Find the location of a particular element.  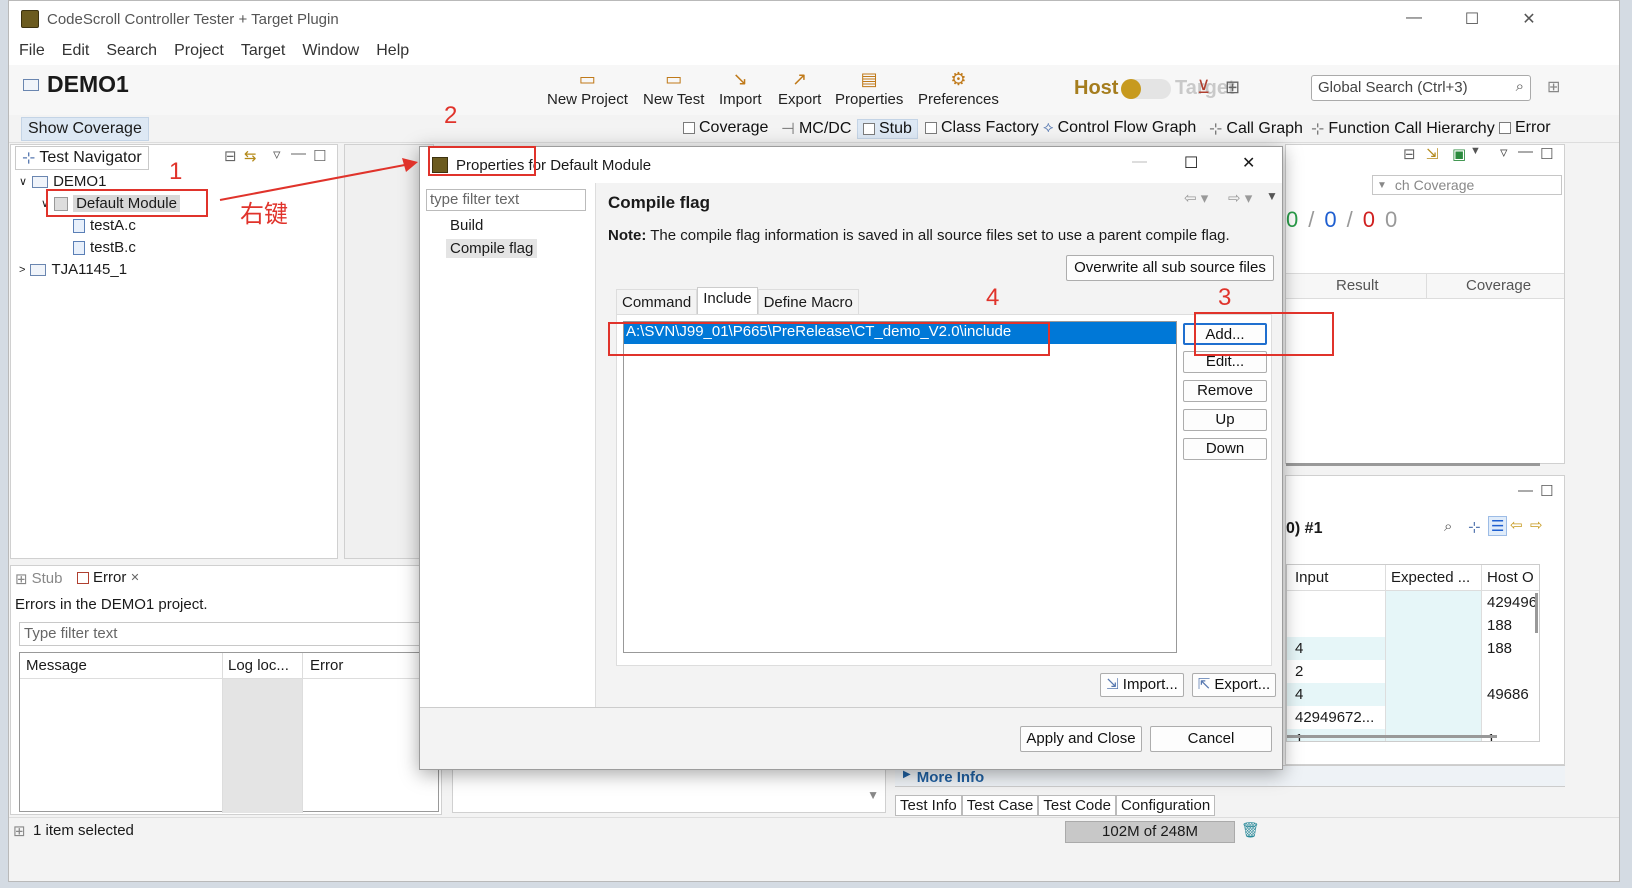

tab-include: Include is located at coordinates (727, 301).